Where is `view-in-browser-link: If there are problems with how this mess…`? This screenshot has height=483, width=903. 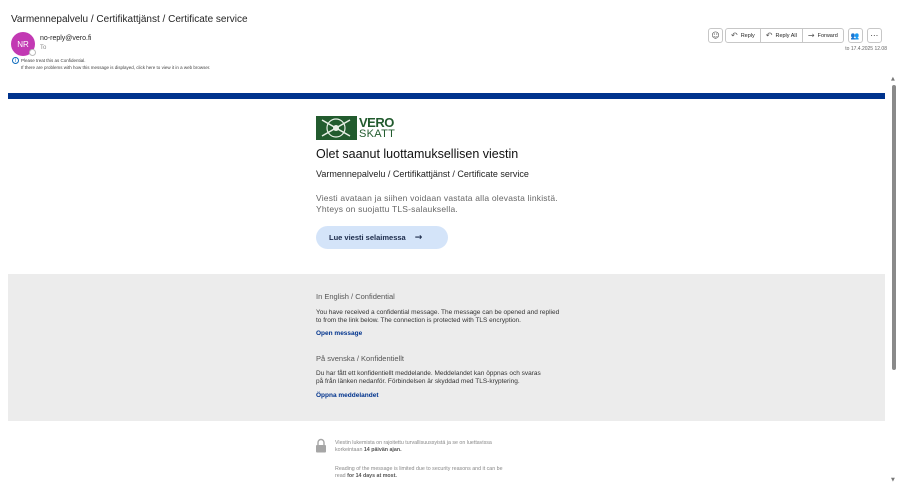 view-in-browser-link: If there are problems with how this mess… is located at coordinates (115, 67).